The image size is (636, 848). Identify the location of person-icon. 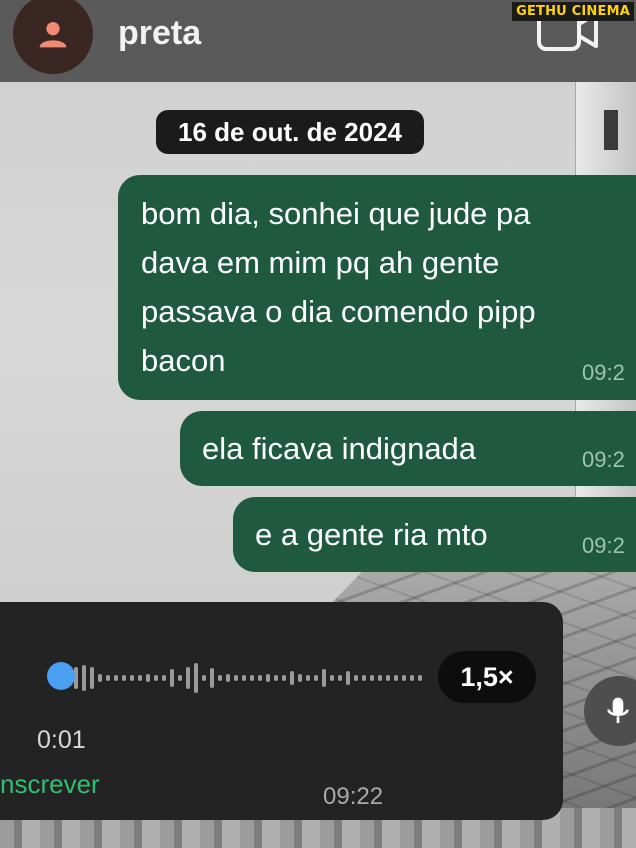
(53, 35).